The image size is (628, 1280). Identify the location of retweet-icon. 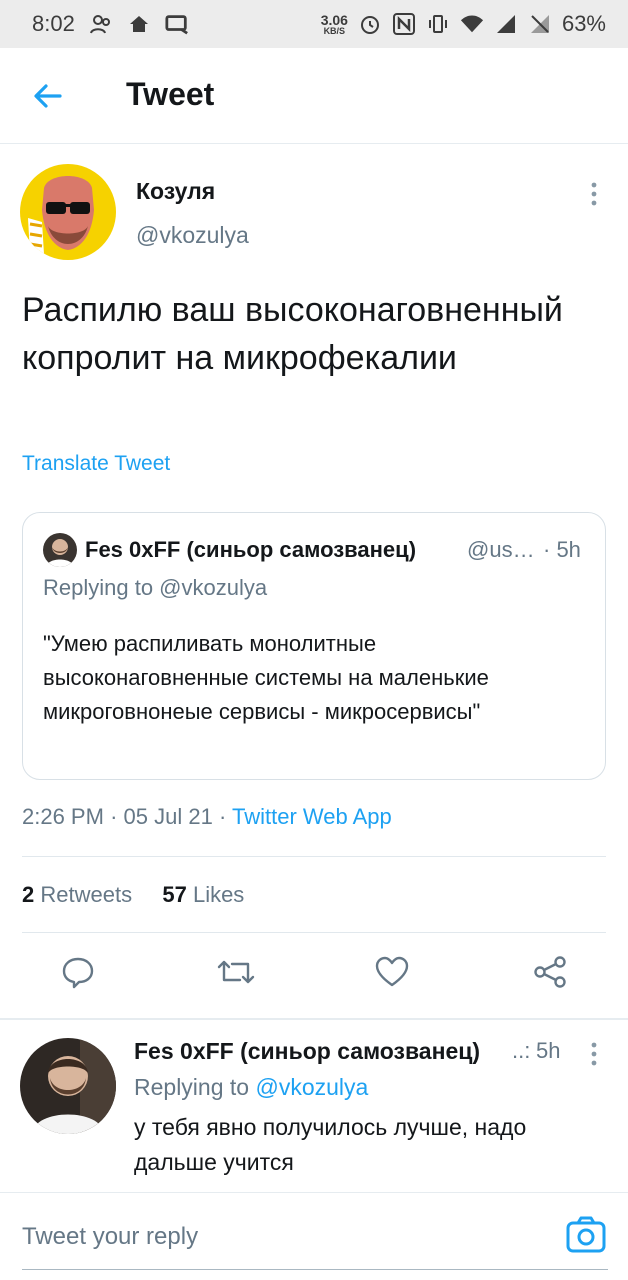
(236, 972).